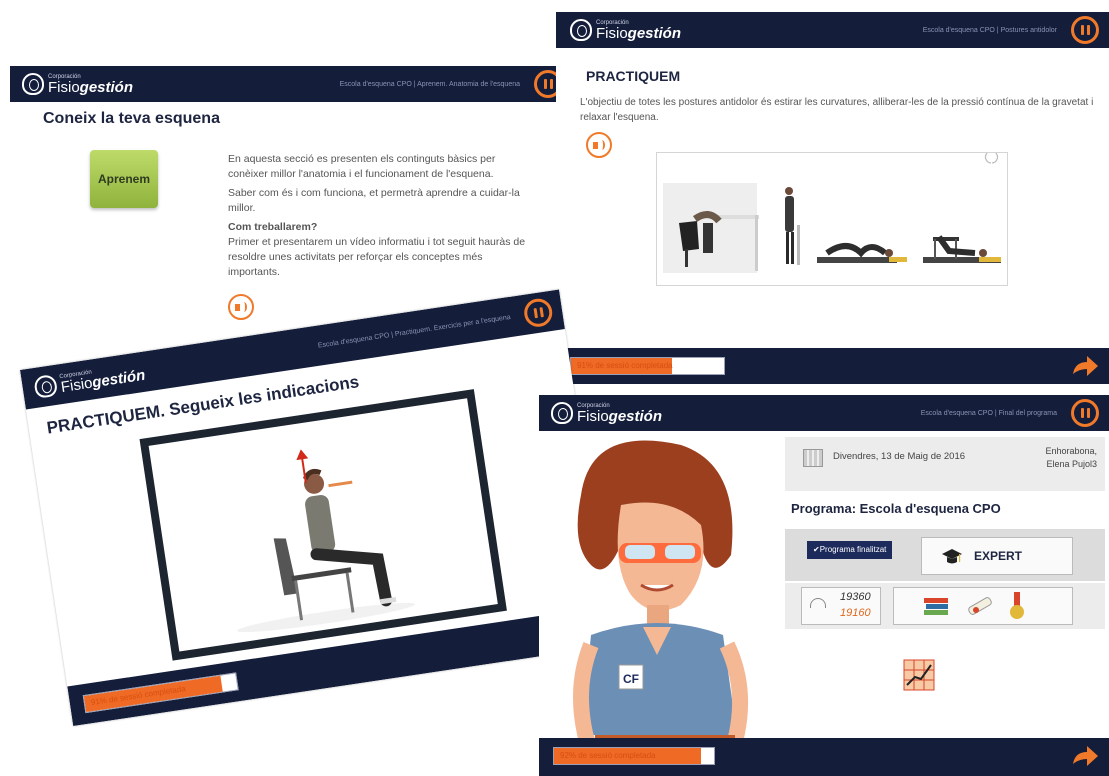  What do you see at coordinates (936, 606) in the screenshot?
I see `books-icon` at bounding box center [936, 606].